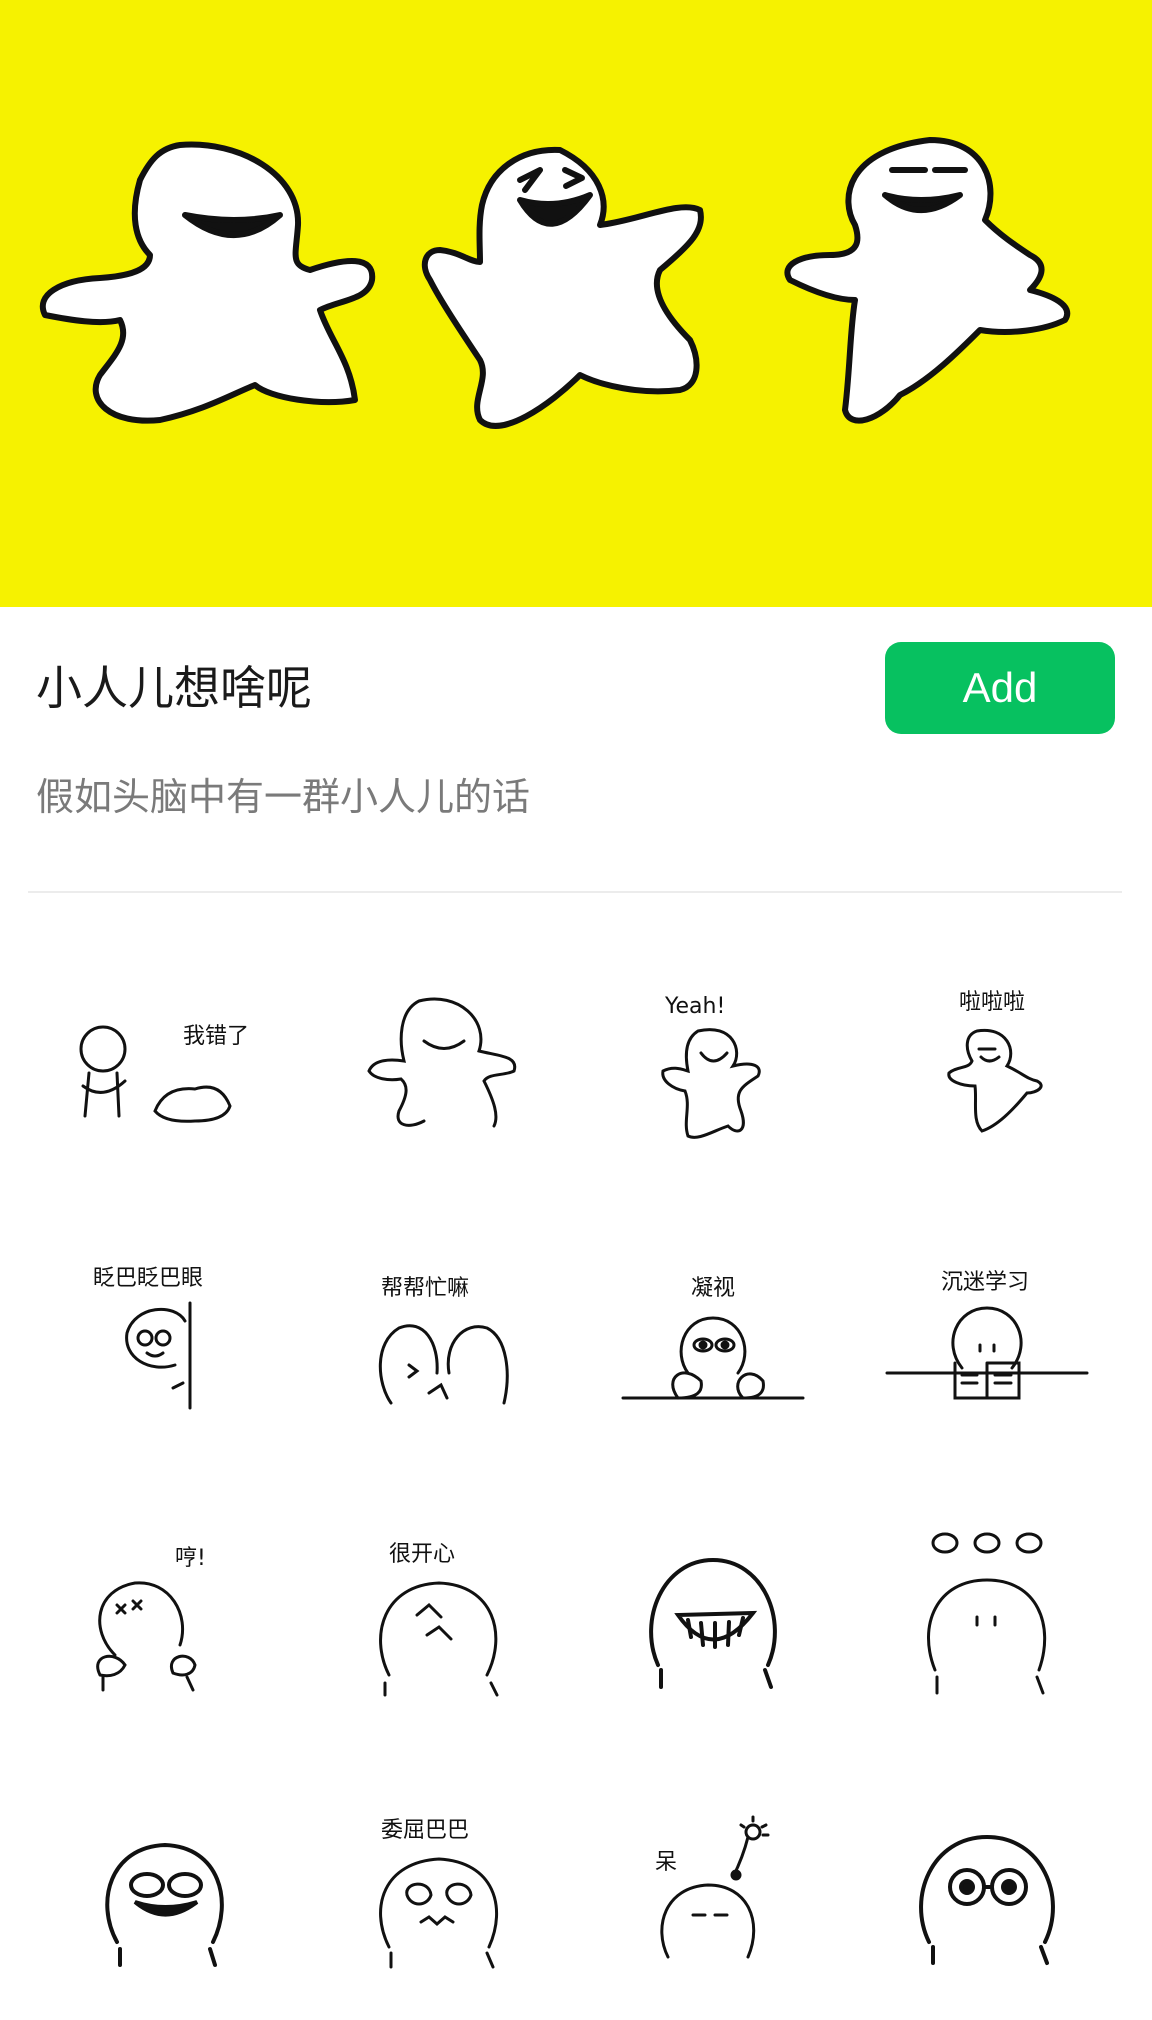 This screenshot has width=1152, height=2020. What do you see at coordinates (216, 1036) in the screenshot?
I see `sticker-caption: 我错了` at bounding box center [216, 1036].